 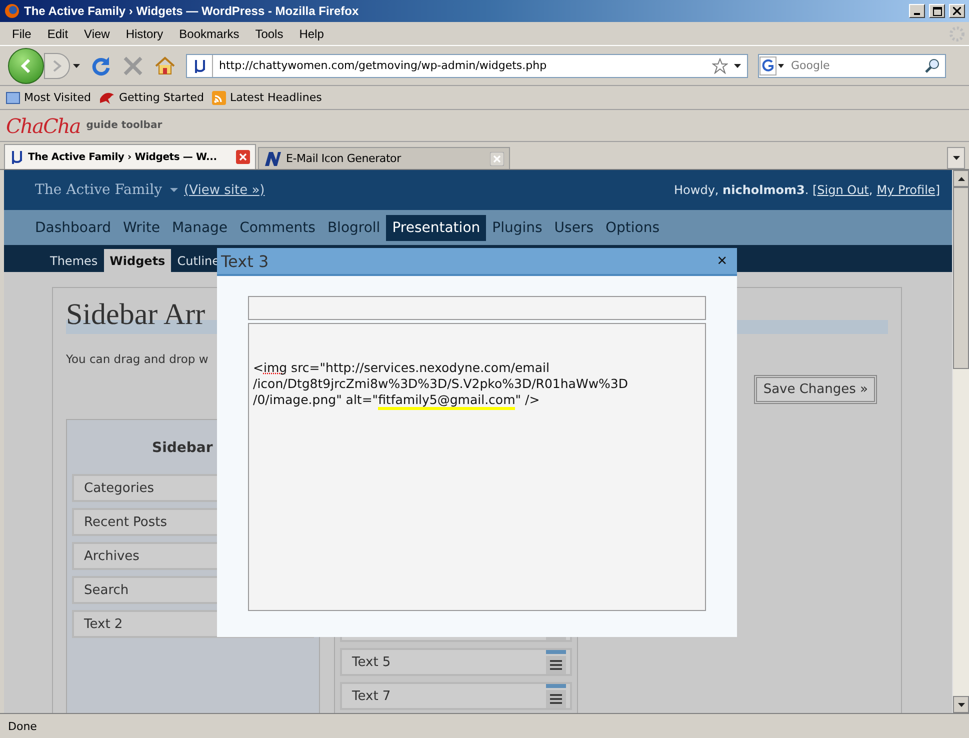 What do you see at coordinates (456, 696) in the screenshot?
I see `widget-item: Text 7` at bounding box center [456, 696].